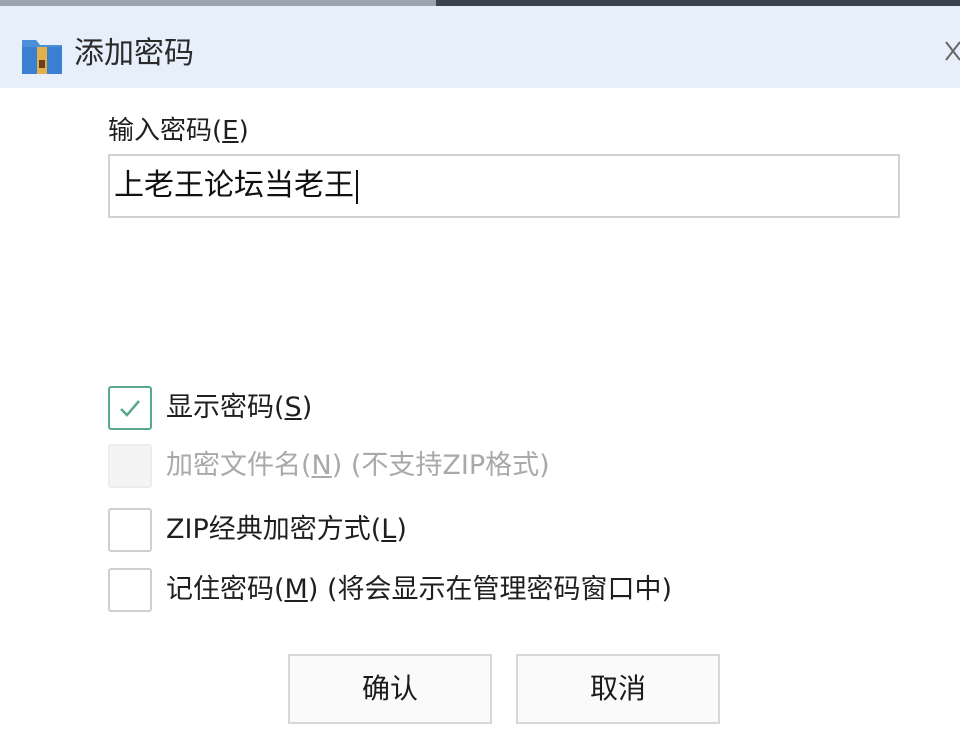 This screenshot has width=960, height=753. Describe the element at coordinates (358, 465) in the screenshot. I see `encrypt-filenames-label: 加密文件名(N) (不支持ZIP格式)` at that location.